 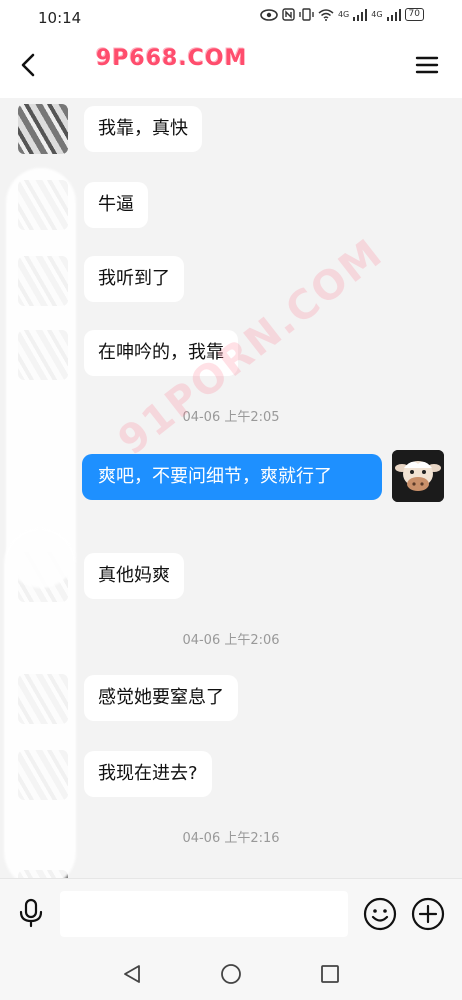 I want to click on message-bubble-incoming: 我靠，真快, so click(x=143, y=129).